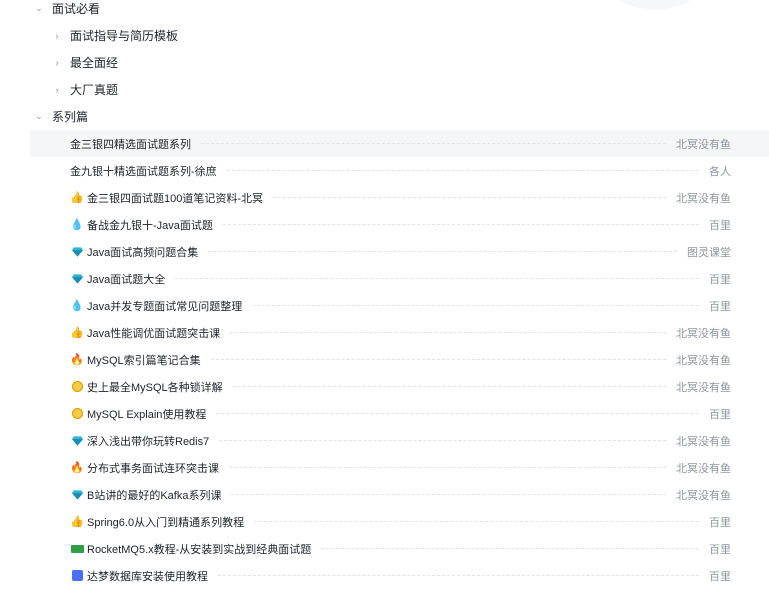 The image size is (769, 589). Describe the element at coordinates (76, 9) in the screenshot. I see `section-label: 面试必看` at that location.